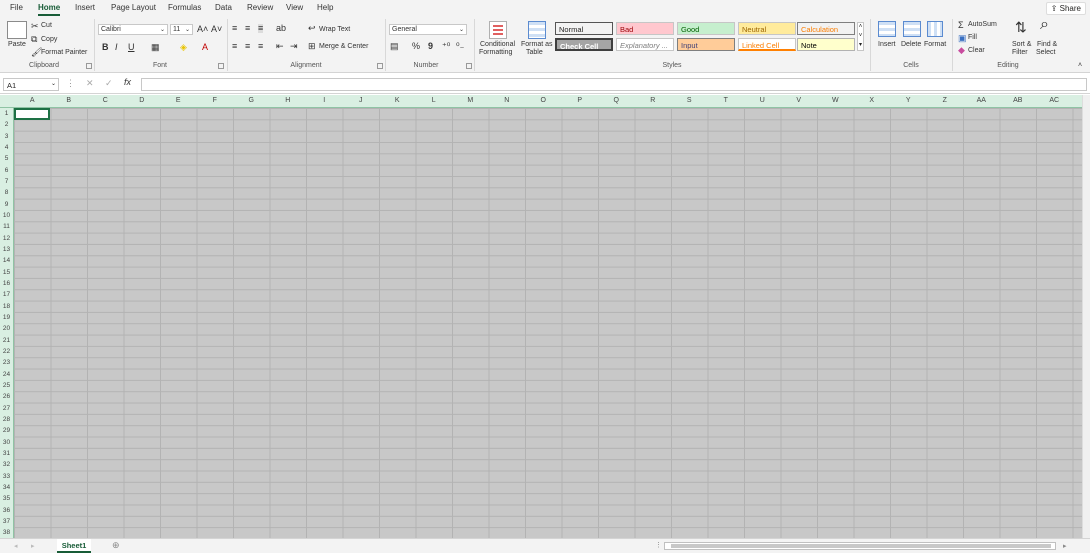 The width and height of the screenshot is (1090, 553). Describe the element at coordinates (6, 396) in the screenshot. I see `row-header: 26` at that location.